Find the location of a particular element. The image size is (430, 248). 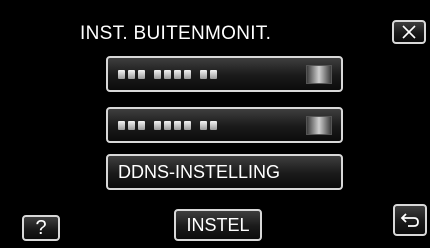

help-button: ? is located at coordinates (41, 228).